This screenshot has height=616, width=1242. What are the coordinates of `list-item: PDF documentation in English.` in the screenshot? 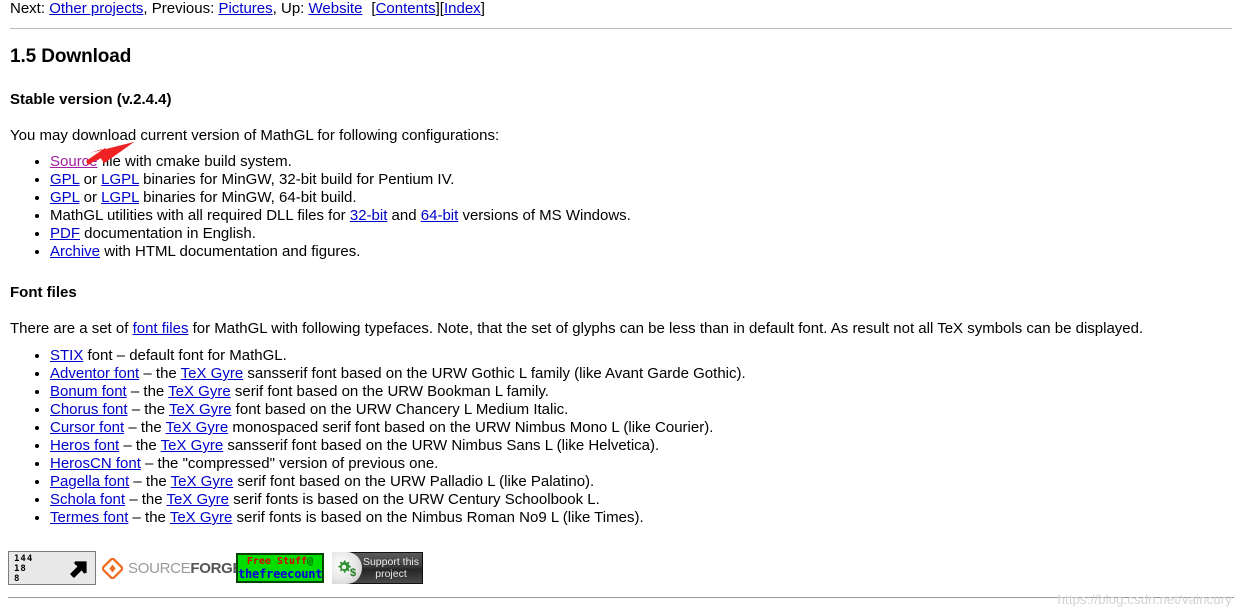 It's located at (641, 234).